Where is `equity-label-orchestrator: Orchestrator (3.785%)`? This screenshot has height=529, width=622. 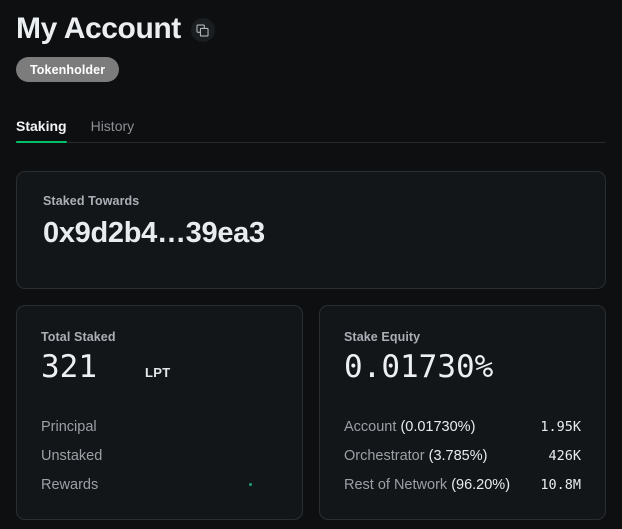 equity-label-orchestrator: Orchestrator (3.785%) is located at coordinates (415, 456).